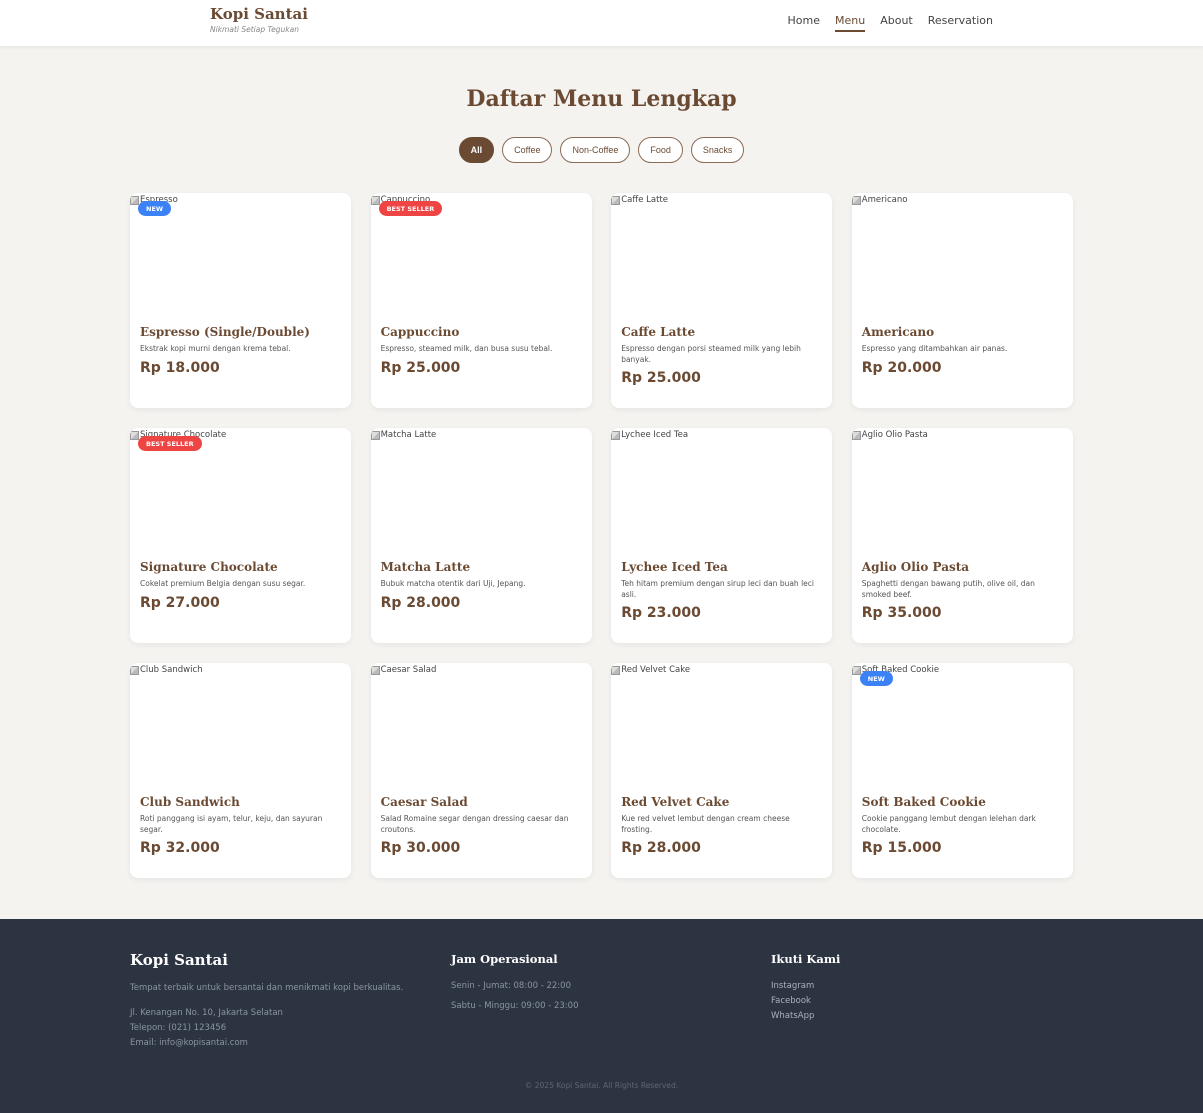  Describe the element at coordinates (901, 367) in the screenshot. I see `item-price: Rp 20.000` at that location.